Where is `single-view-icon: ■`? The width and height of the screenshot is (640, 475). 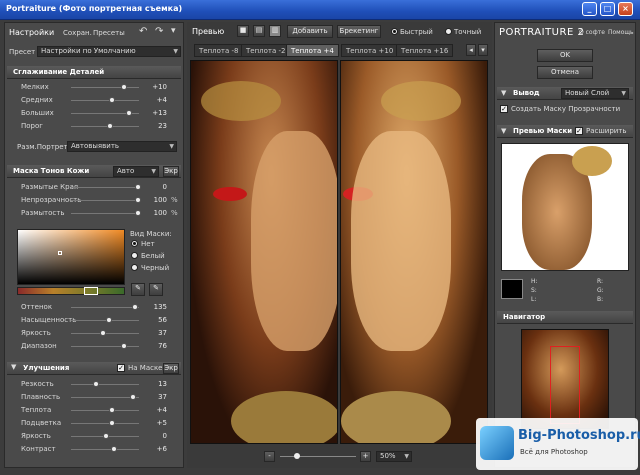 single-view-icon: ■ is located at coordinates (243, 31).